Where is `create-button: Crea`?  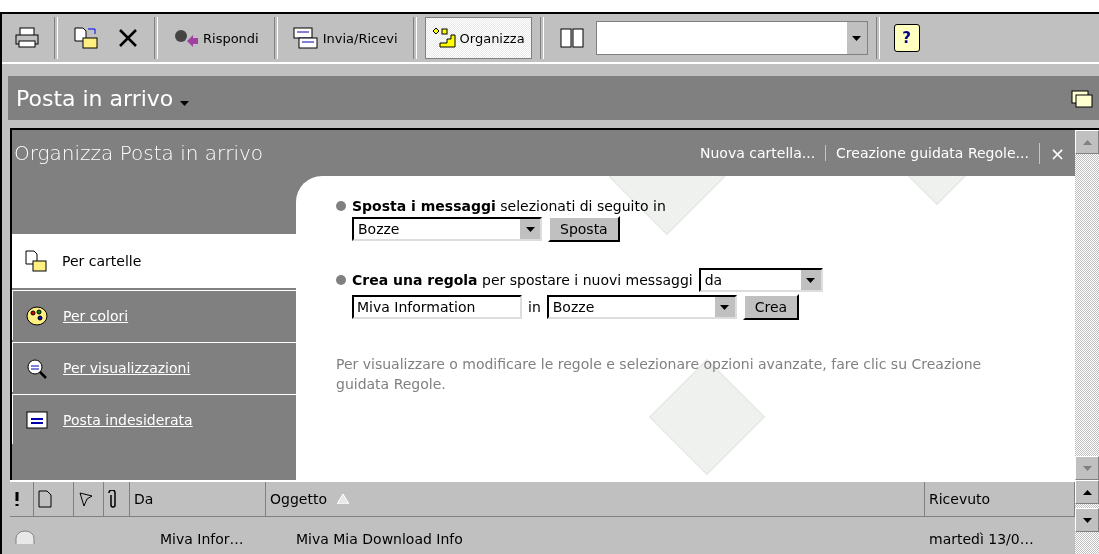 create-button: Crea is located at coordinates (771, 307).